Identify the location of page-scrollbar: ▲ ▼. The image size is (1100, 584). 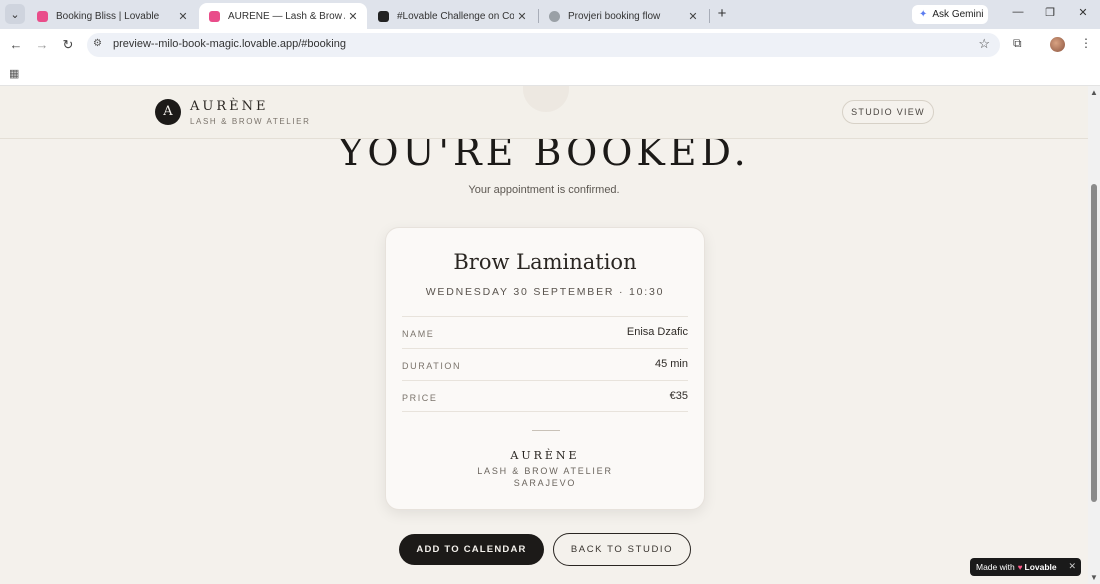
(1094, 335).